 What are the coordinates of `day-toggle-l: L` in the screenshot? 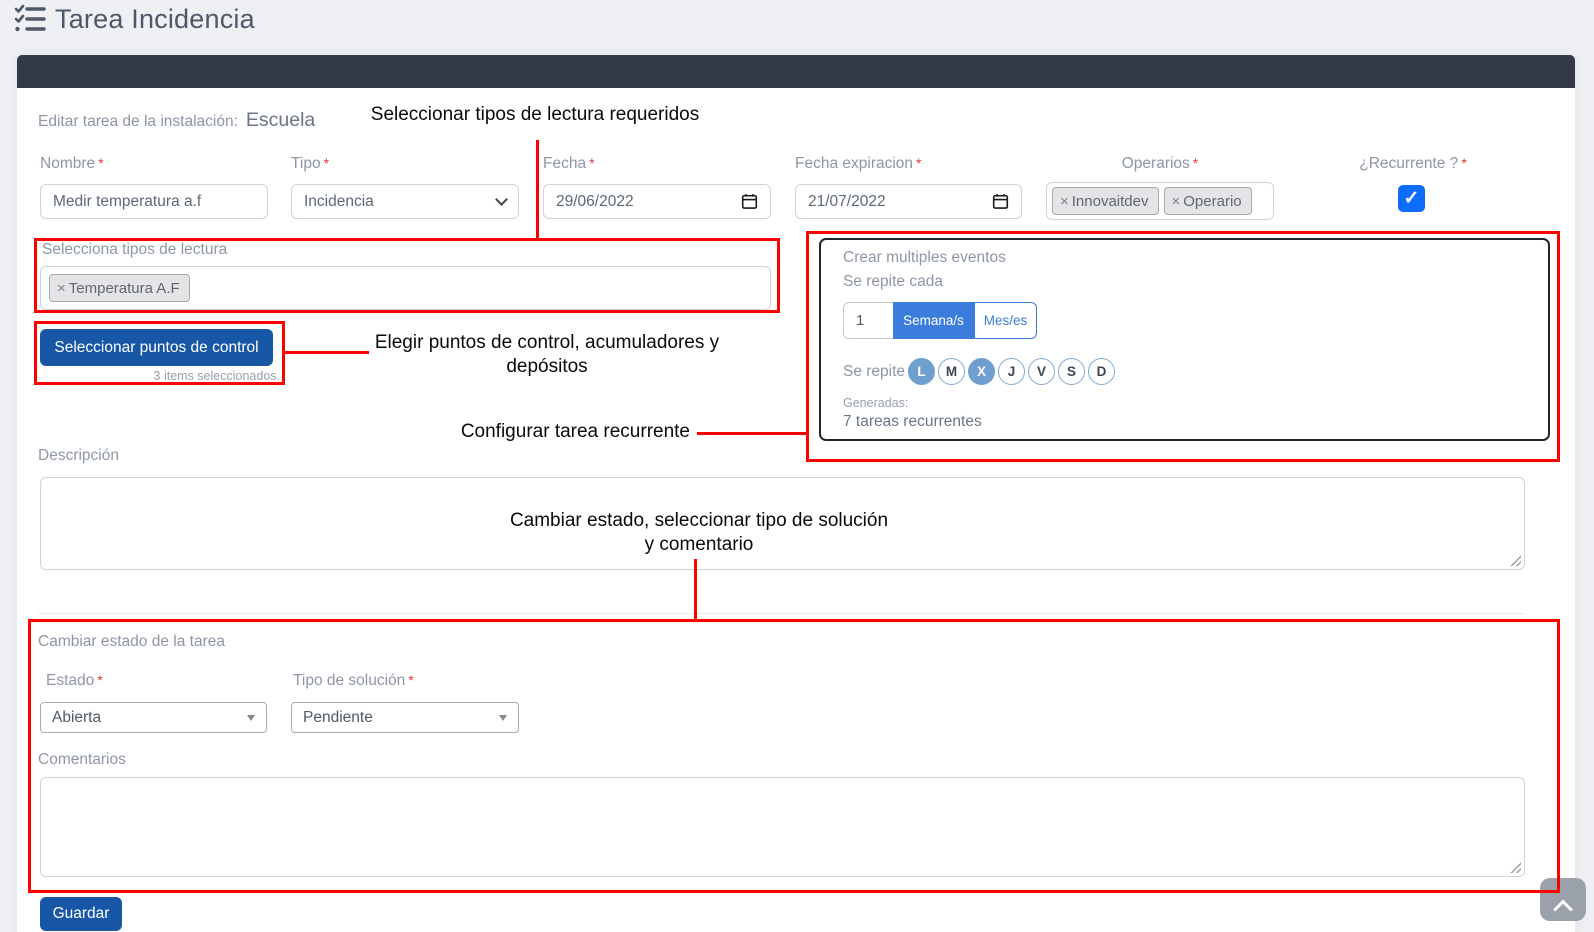 It's located at (921, 371).